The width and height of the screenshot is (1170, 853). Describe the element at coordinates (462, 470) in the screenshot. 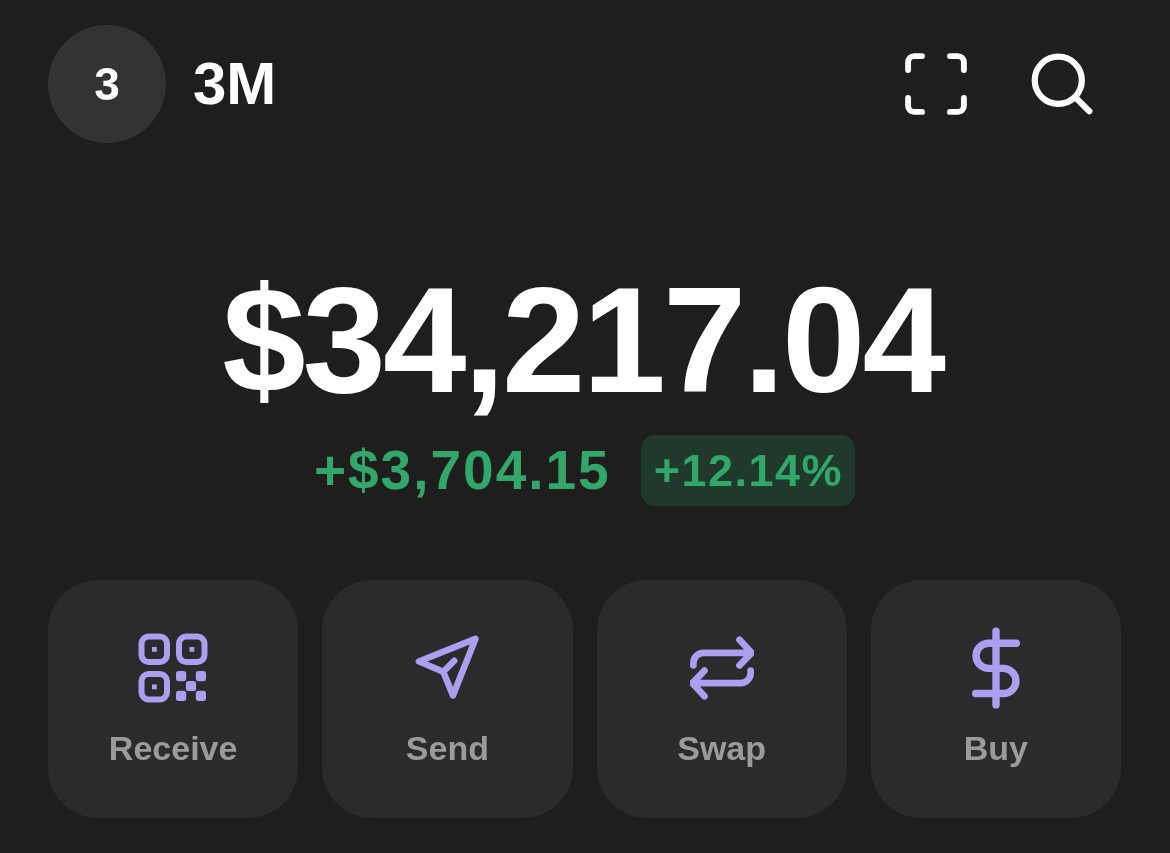

I see `change-amount: +$3,704.15` at that location.